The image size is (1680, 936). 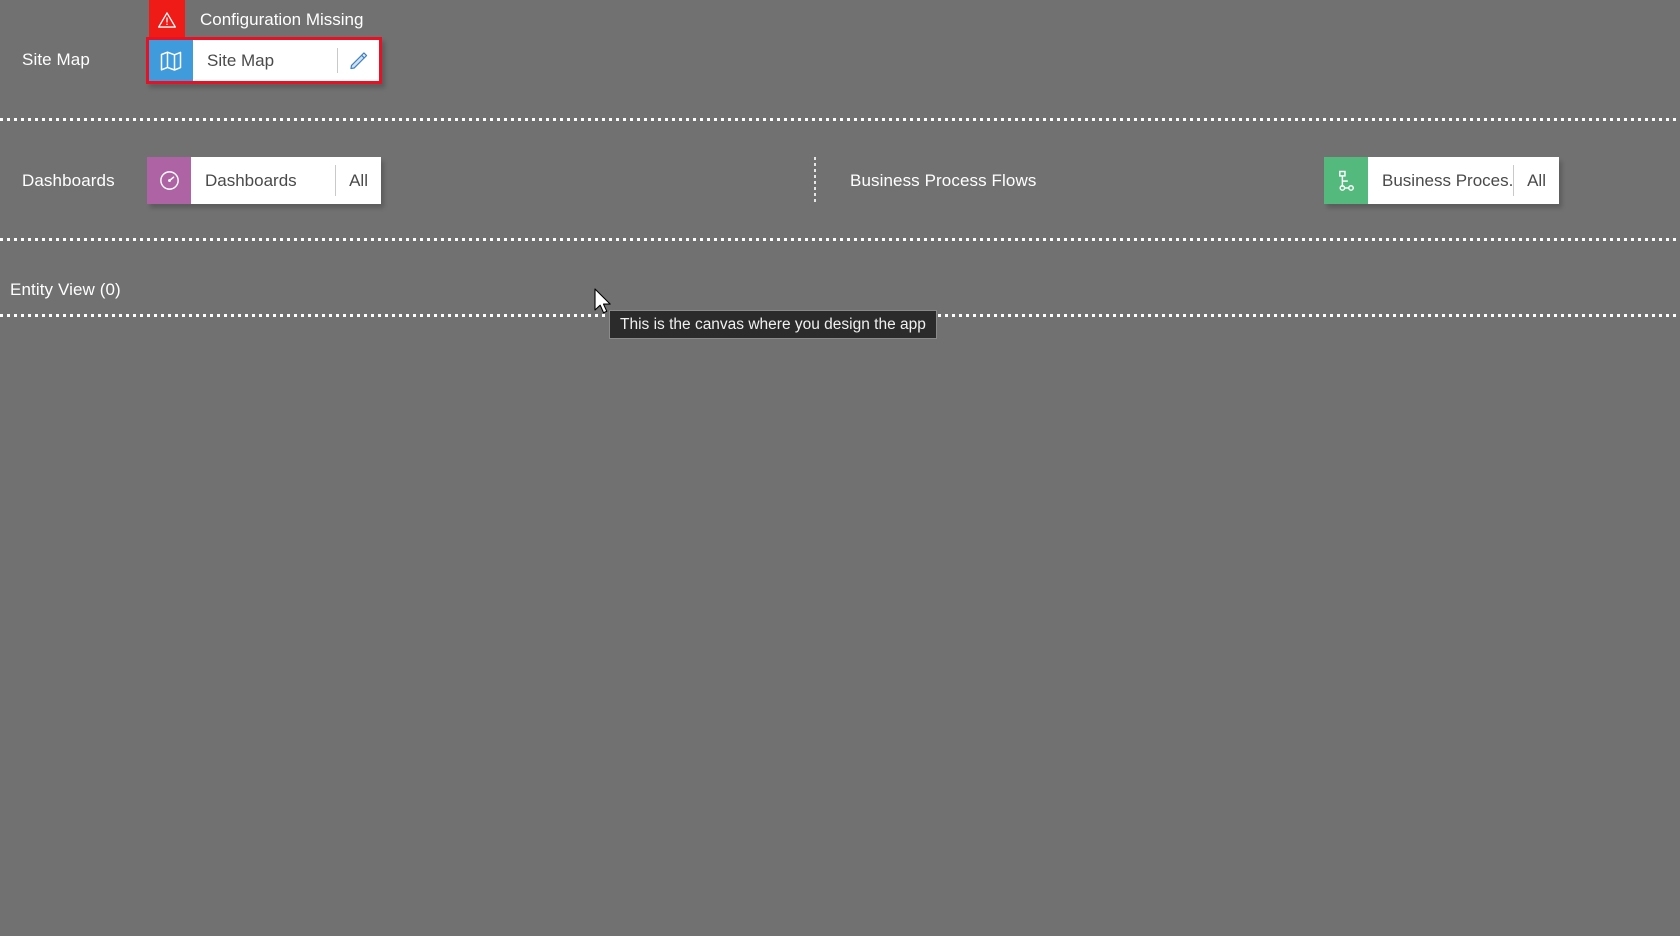 I want to click on edit-pencil-icon, so click(x=358, y=60).